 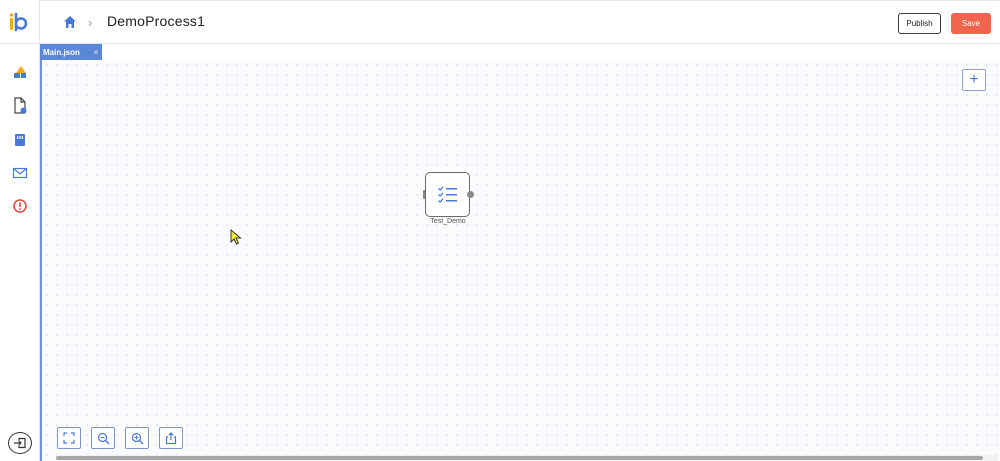 I want to click on logo-icon, so click(x=20, y=23).